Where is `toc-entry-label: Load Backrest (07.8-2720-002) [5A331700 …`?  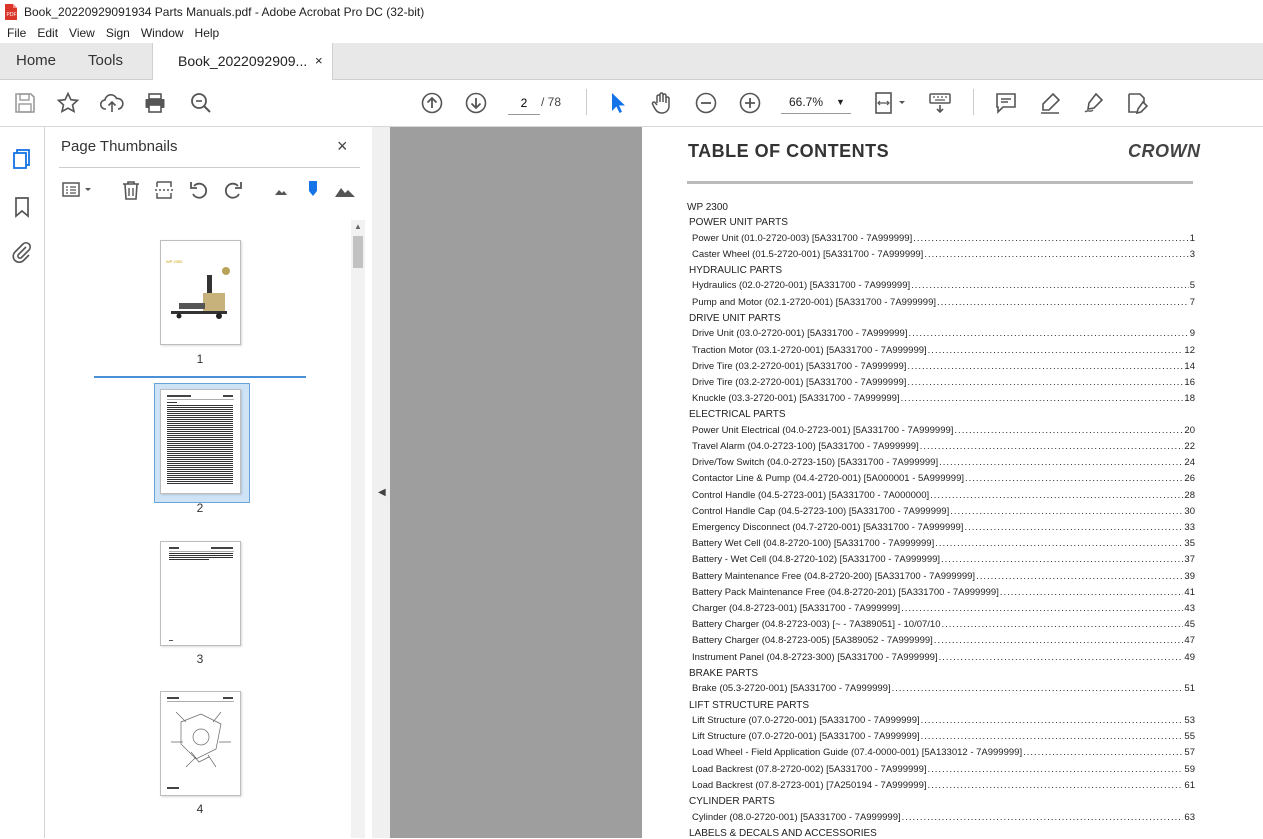 toc-entry-label: Load Backrest (07.8-2720-002) [5A331700 … is located at coordinates (809, 769).